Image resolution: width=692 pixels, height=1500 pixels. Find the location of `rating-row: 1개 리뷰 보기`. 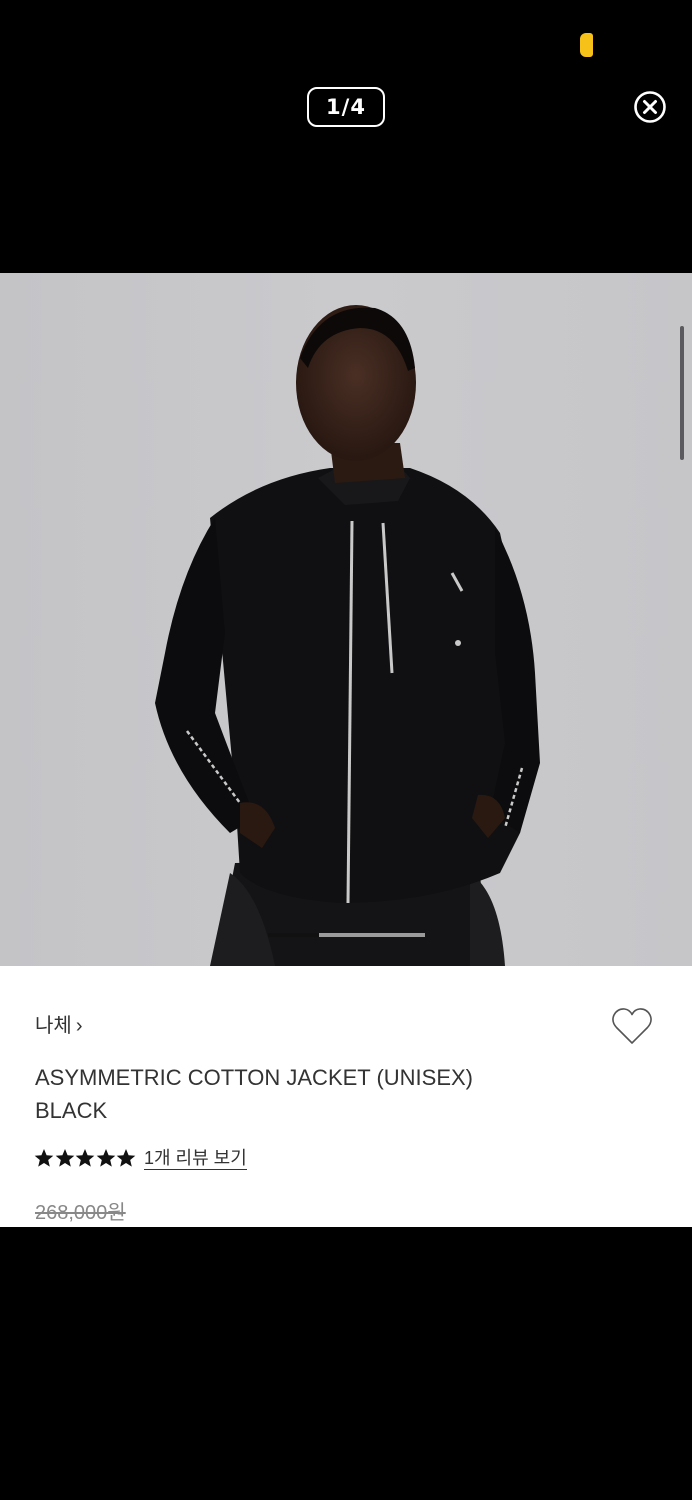

rating-row: 1개 리뷰 보기 is located at coordinates (140, 1158).